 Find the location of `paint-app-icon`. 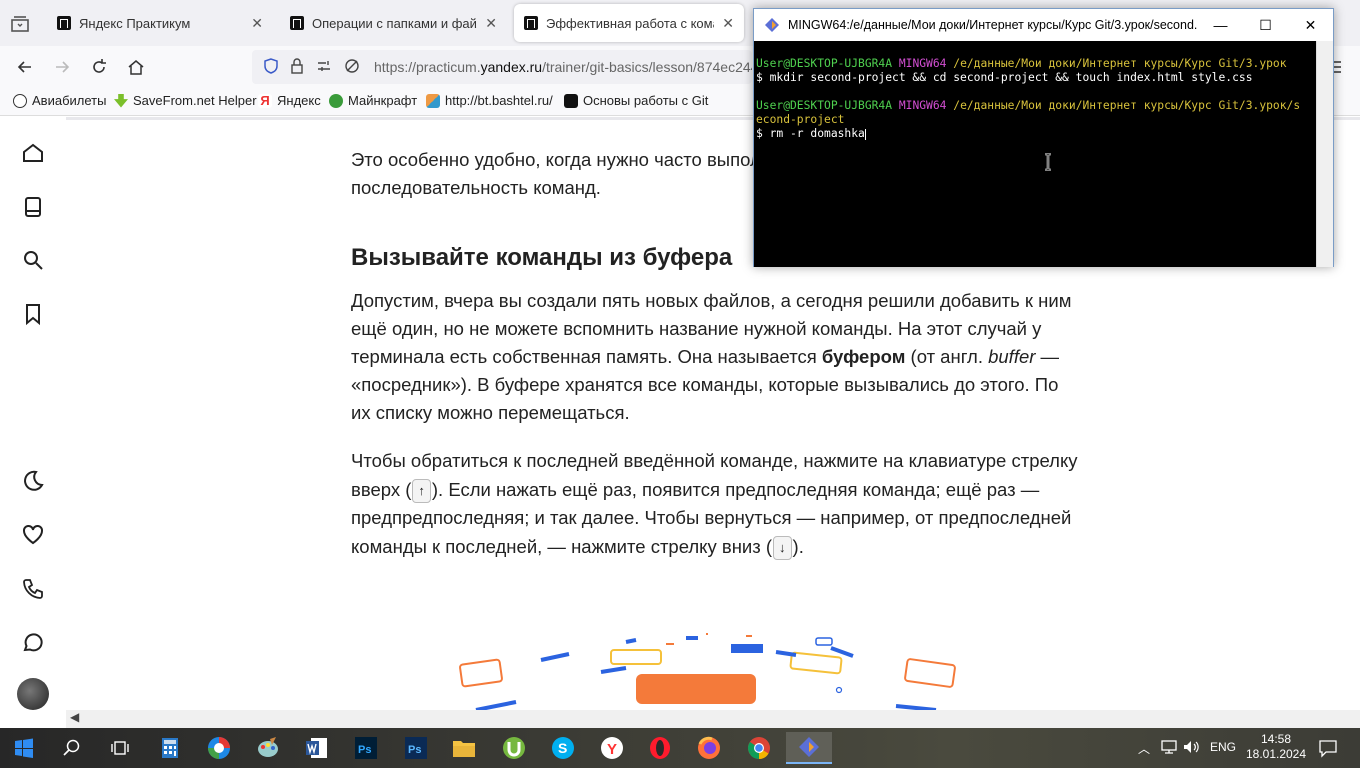

paint-app-icon is located at coordinates (268, 748).